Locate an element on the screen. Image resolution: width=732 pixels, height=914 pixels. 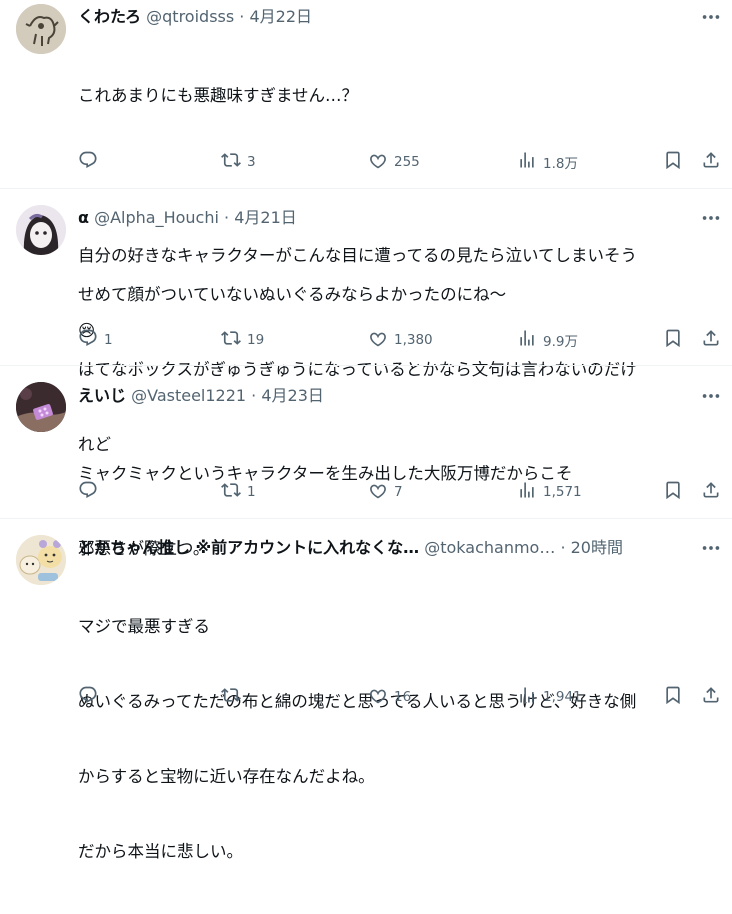
views-button: 9.9万 is located at coordinates (547, 340).